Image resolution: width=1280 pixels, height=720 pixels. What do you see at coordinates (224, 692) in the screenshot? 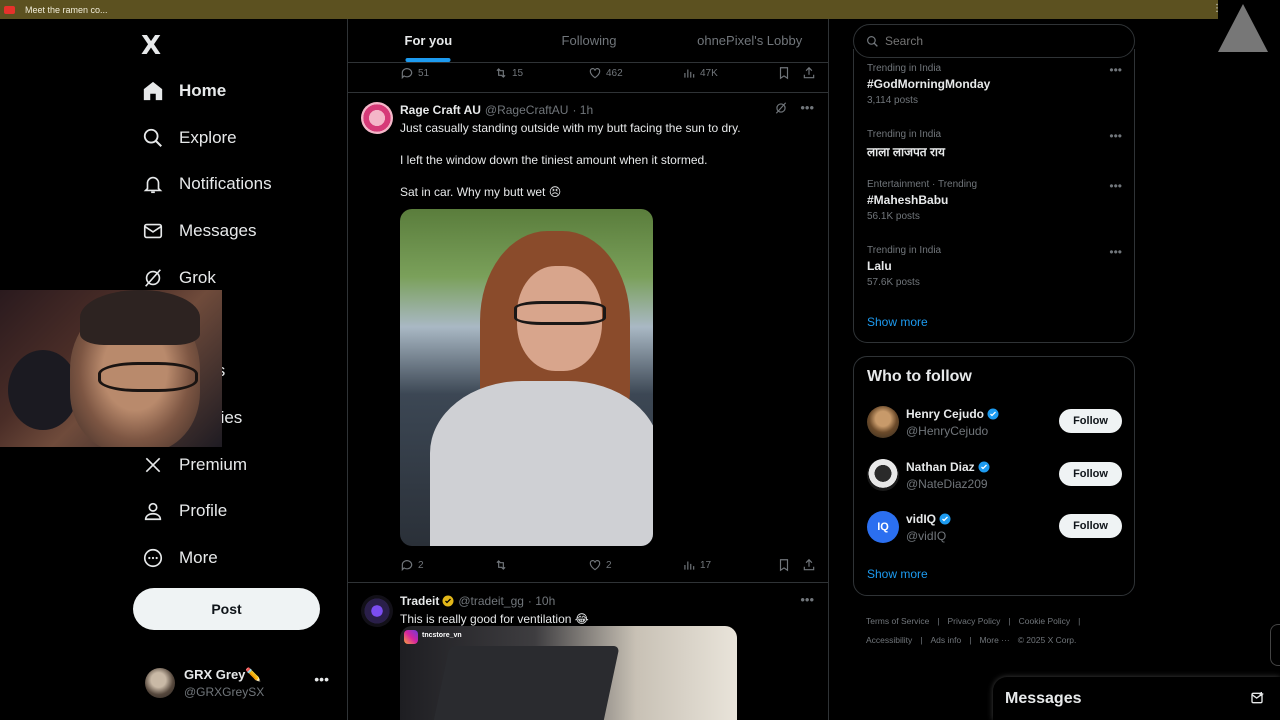
I see `account-handle: @GRXGreySX` at bounding box center [224, 692].